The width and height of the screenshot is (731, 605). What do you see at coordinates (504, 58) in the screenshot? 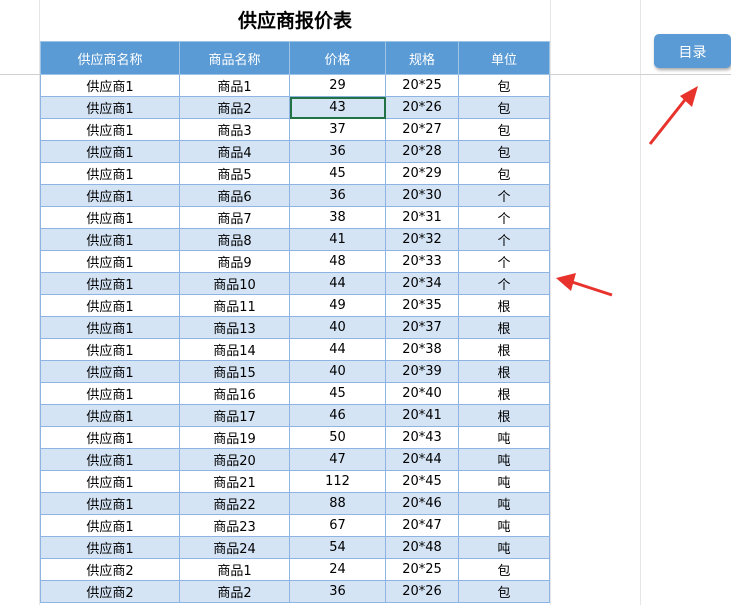
I see `header-unit: 单位` at bounding box center [504, 58].